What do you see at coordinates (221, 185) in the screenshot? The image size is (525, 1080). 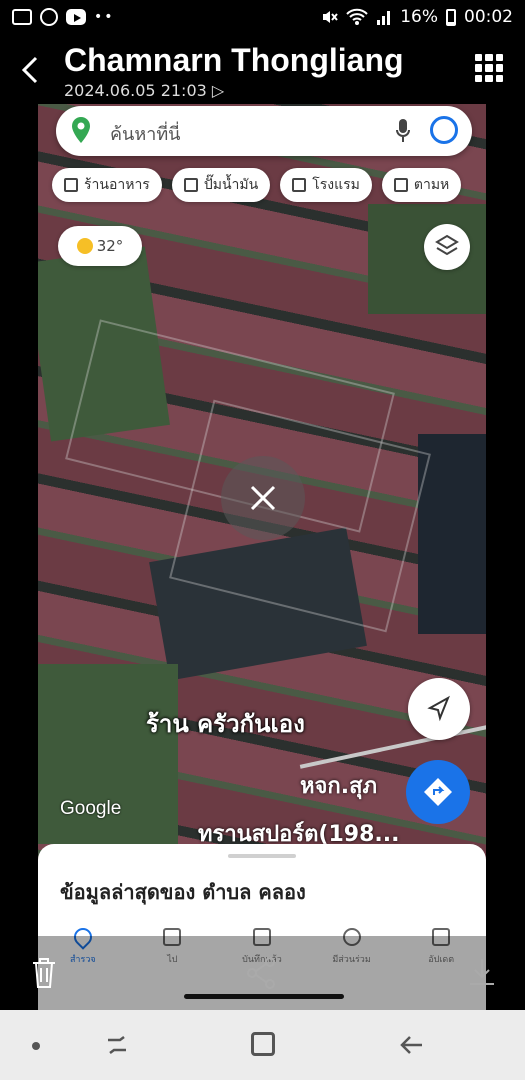 I see `chip-gas-stations: ปั๊มน้ำมัน` at bounding box center [221, 185].